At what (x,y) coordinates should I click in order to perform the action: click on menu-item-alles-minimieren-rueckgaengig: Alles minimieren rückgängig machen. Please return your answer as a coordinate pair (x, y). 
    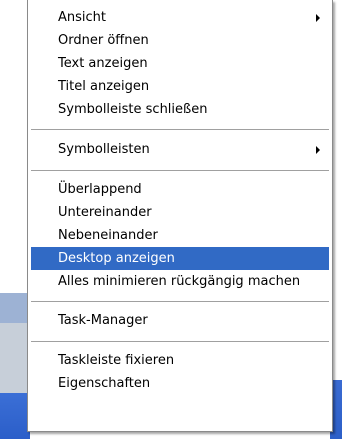
    Looking at the image, I should click on (180, 281).